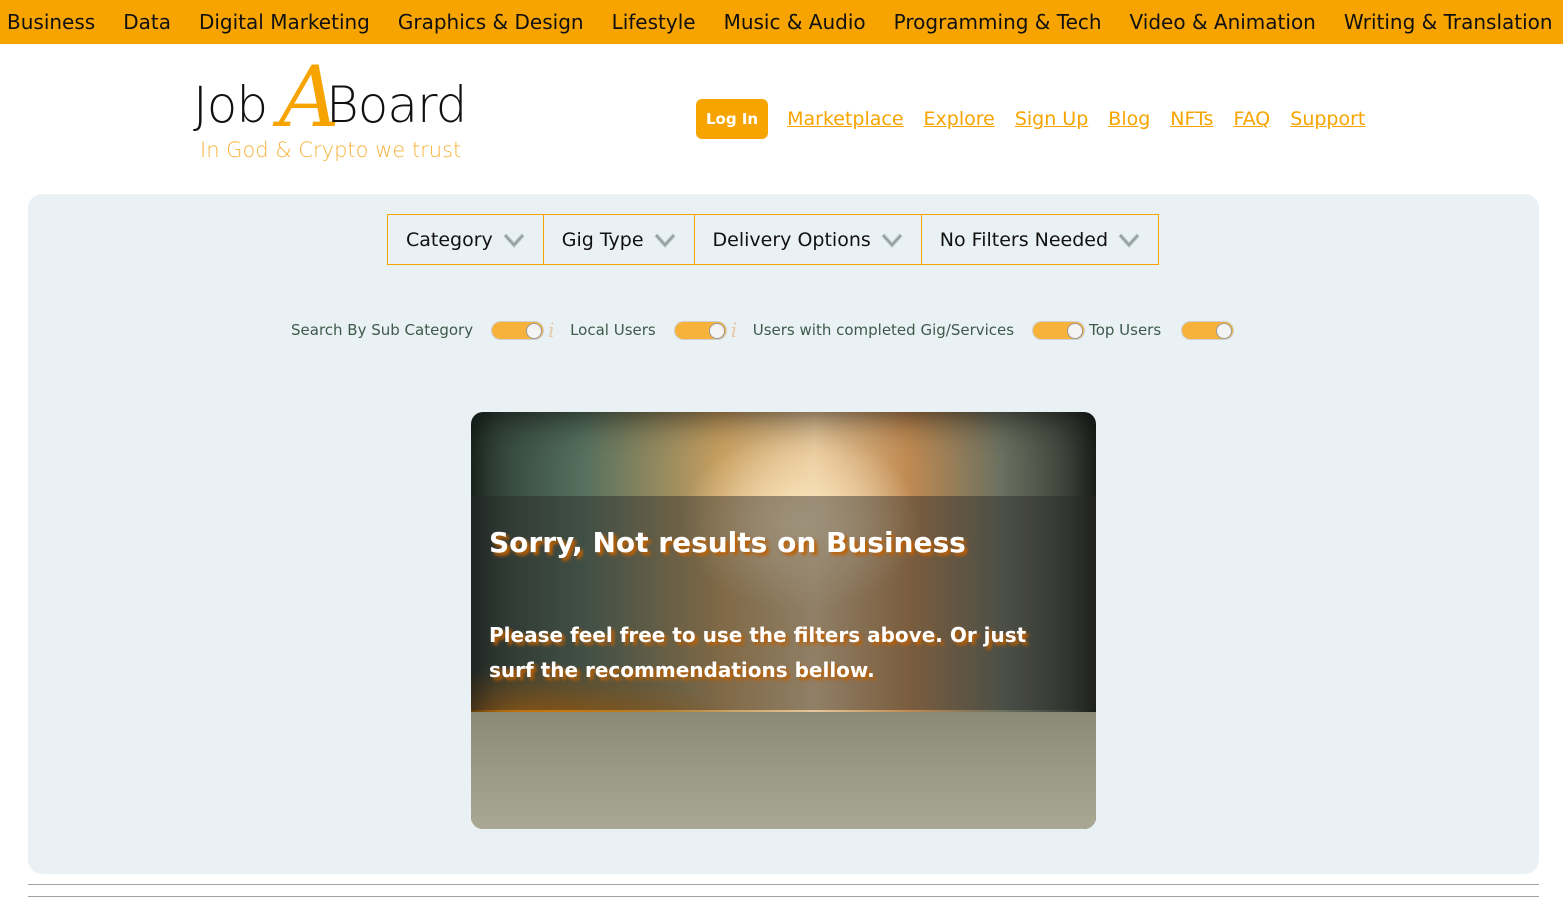 The height and width of the screenshot is (915, 1563). Describe the element at coordinates (382, 330) in the screenshot. I see `toggle-sub-category-label: Search By Sub Category` at that location.